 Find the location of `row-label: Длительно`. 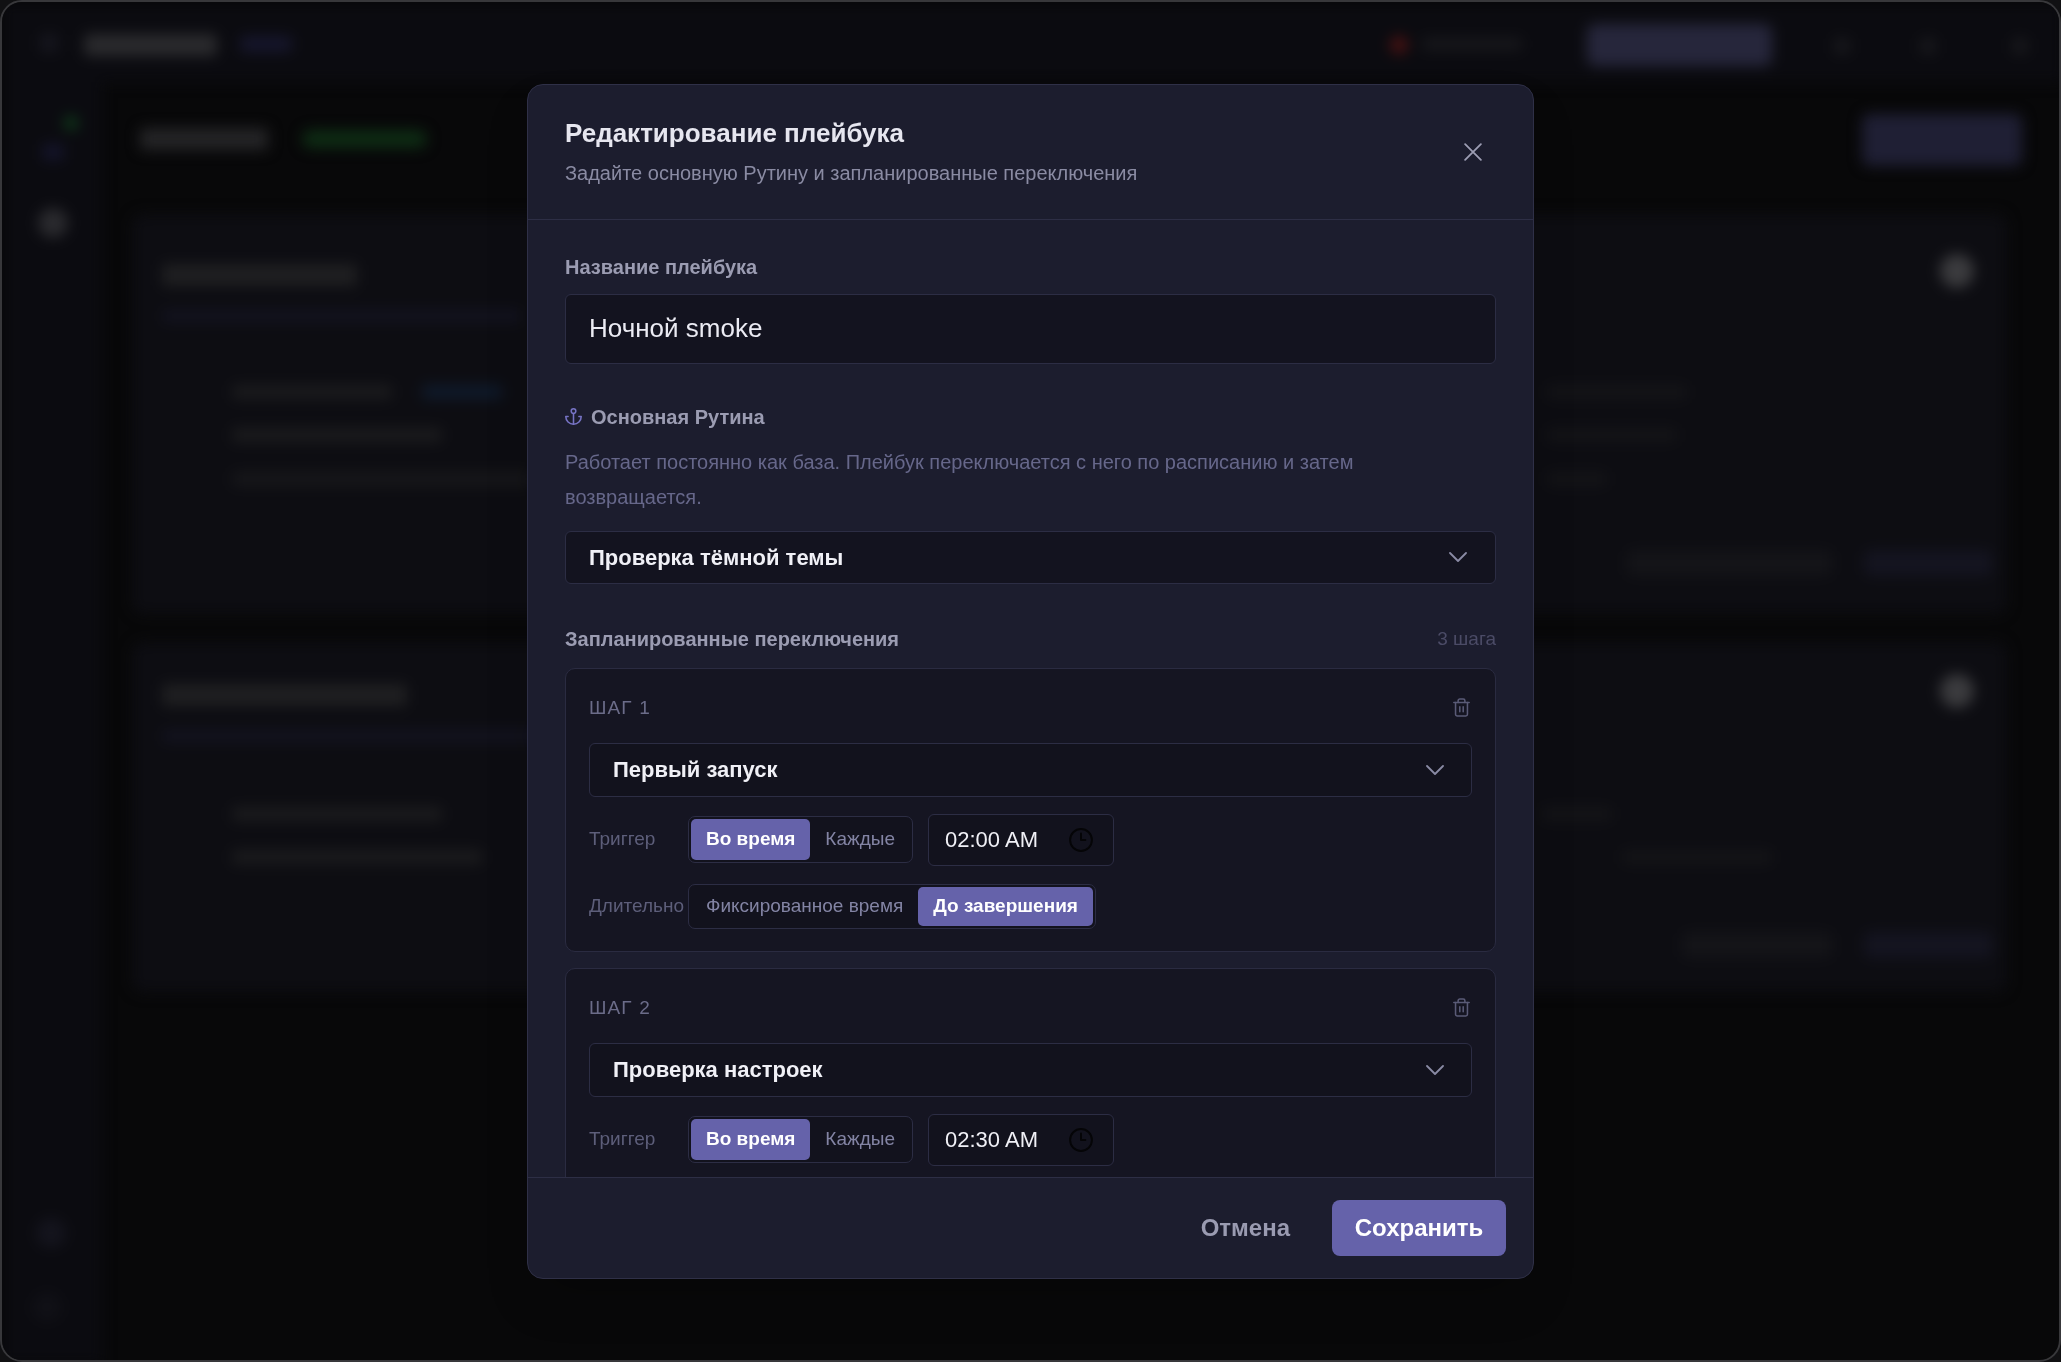

row-label: Длительно is located at coordinates (637, 905).